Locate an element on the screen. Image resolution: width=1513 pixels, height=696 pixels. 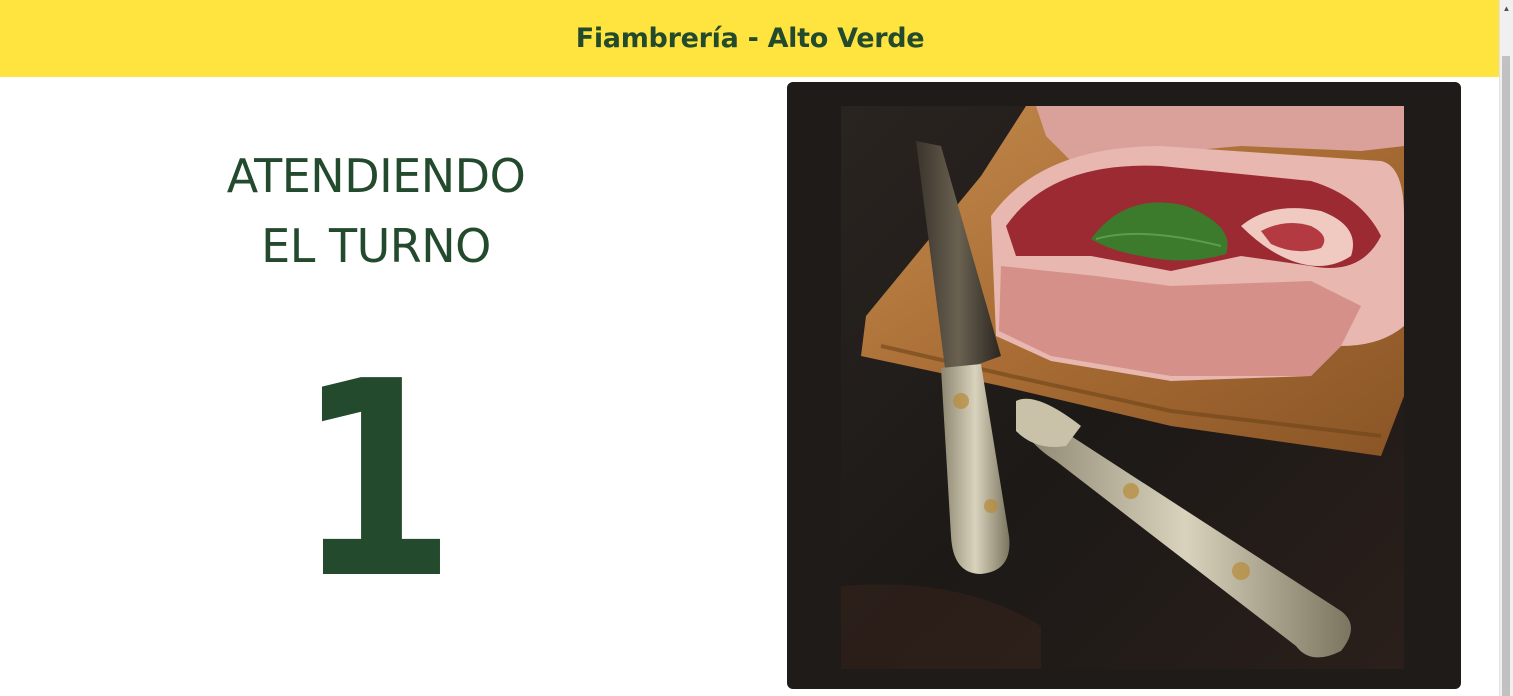
vertical-scrollbar: ▲ is located at coordinates (1506, 348).